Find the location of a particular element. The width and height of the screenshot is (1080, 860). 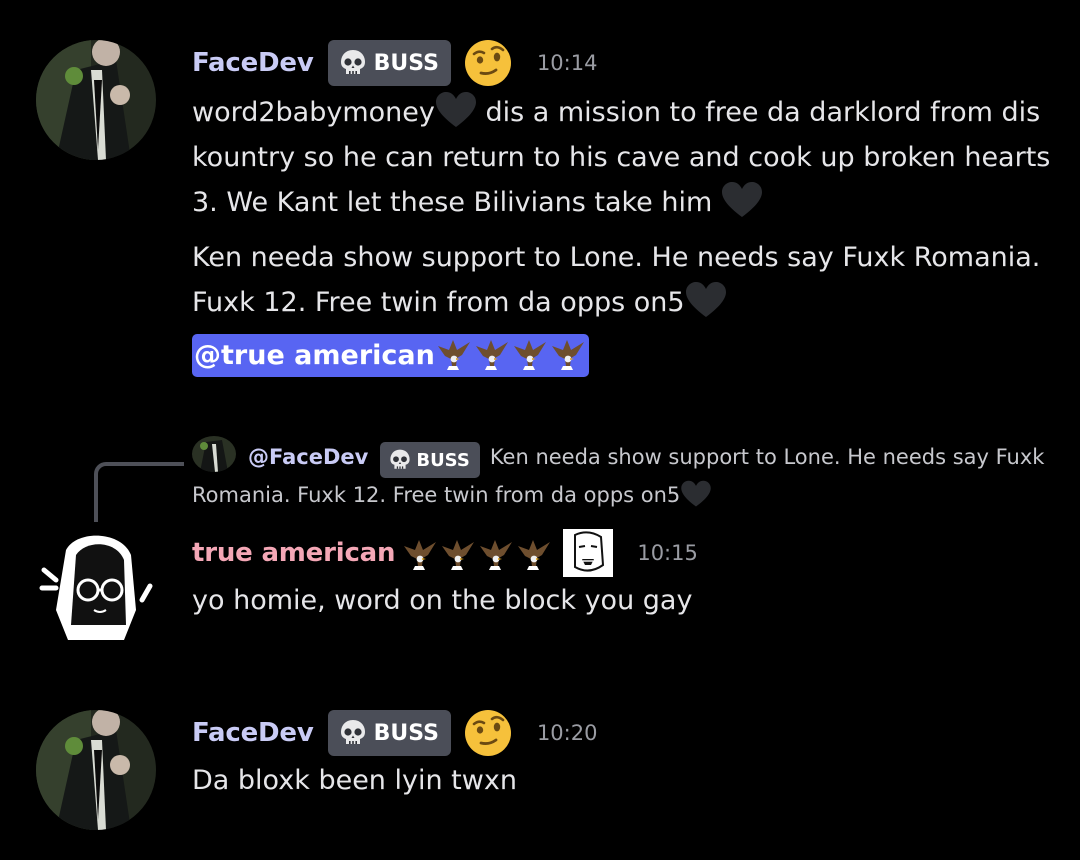

true-american-avatar is located at coordinates (96, 590).